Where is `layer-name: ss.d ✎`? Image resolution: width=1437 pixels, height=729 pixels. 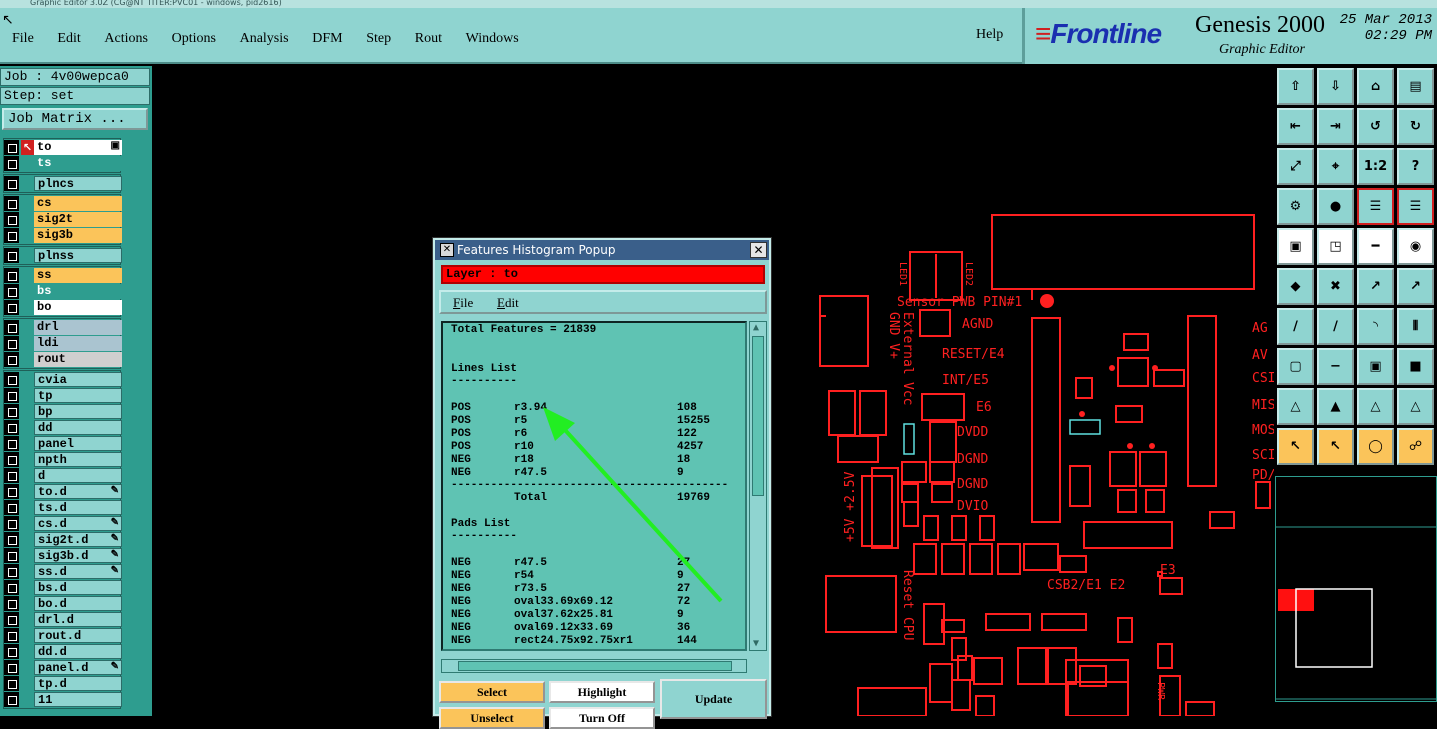
layer-name: ss.d ✎ is located at coordinates (78, 571).